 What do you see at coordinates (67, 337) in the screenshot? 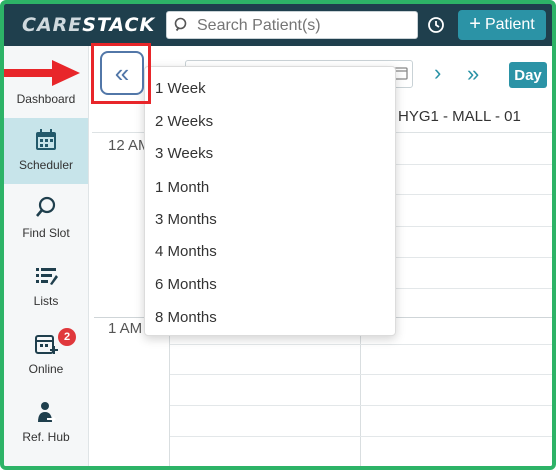
I see `notification-badge: 2` at bounding box center [67, 337].